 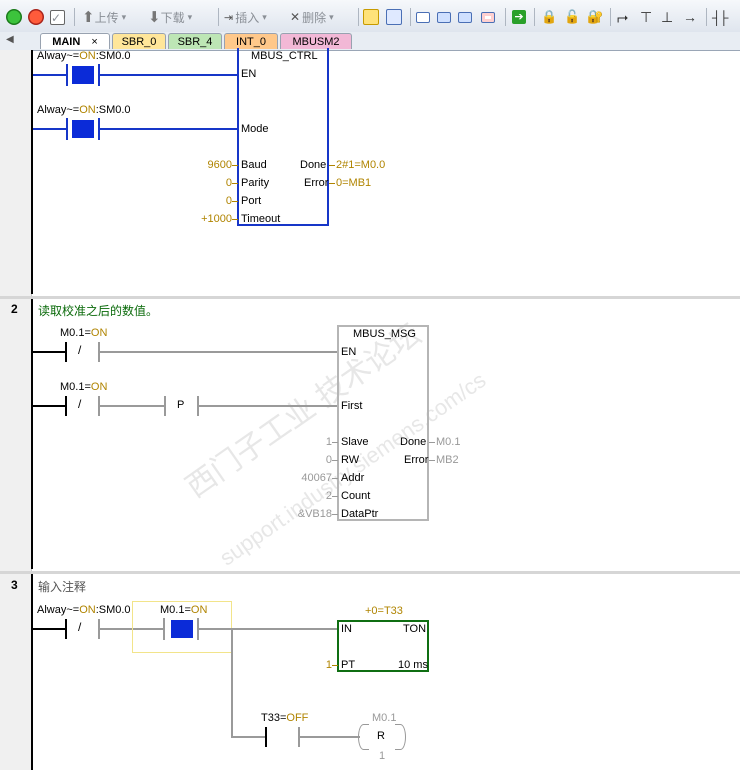 What do you see at coordinates (423, 17) in the screenshot?
I see `window-icon` at bounding box center [423, 17].